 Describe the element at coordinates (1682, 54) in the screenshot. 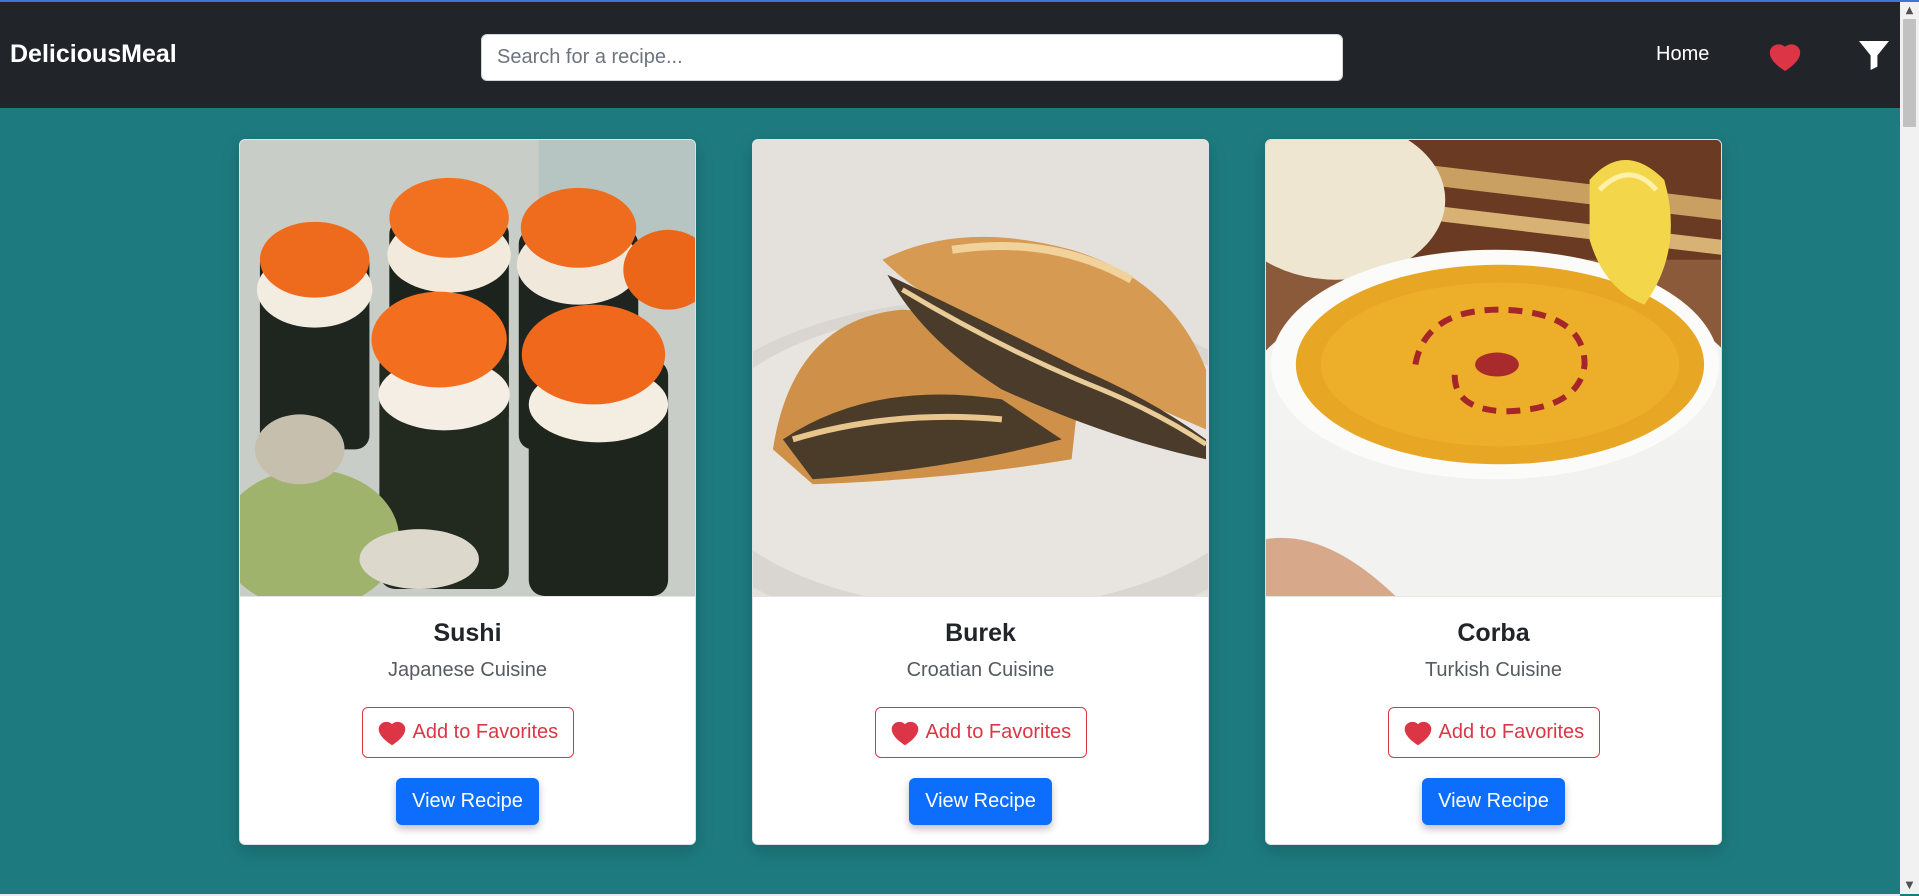

I see `nav-home-link: Home` at that location.